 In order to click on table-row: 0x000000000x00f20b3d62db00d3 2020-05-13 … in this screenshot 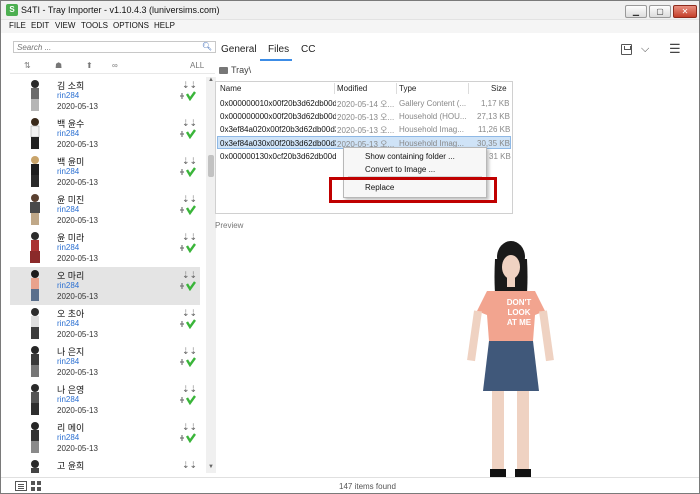, I will do `click(364, 116)`.